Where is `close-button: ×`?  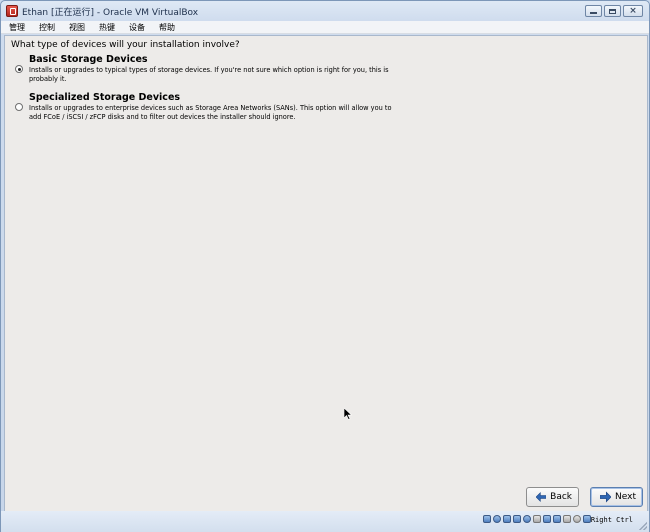
close-button: × is located at coordinates (633, 11).